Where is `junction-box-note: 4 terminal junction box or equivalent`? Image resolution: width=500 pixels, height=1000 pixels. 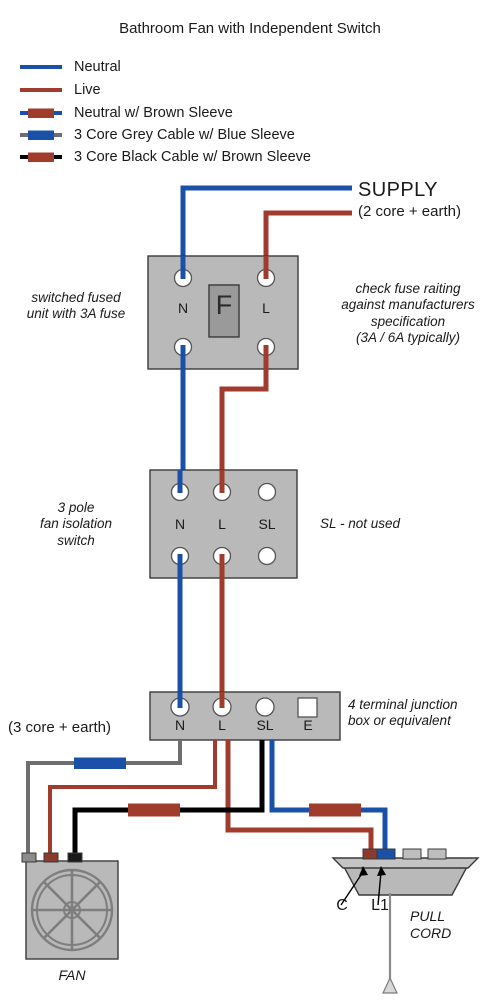
junction-box-note: 4 terminal junction box or equivalent is located at coordinates (403, 713).